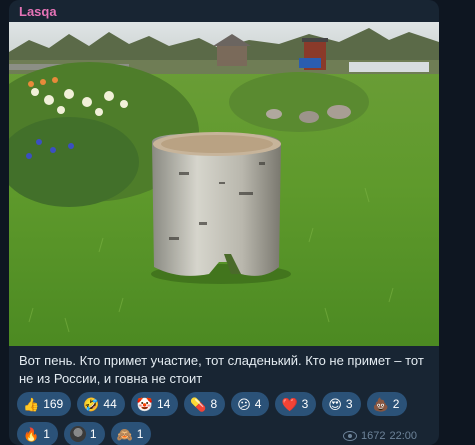  Describe the element at coordinates (350, 436) in the screenshot. I see `eye-icon` at that location.